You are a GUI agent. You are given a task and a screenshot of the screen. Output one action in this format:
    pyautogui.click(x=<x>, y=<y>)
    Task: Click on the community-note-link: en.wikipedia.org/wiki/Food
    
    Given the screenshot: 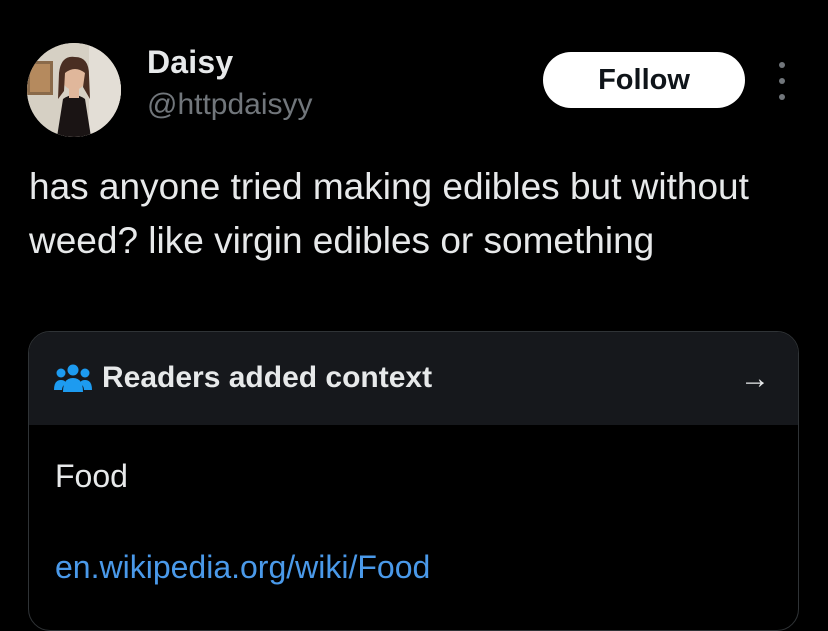 What is the action you would take?
    pyautogui.click(x=242, y=567)
    